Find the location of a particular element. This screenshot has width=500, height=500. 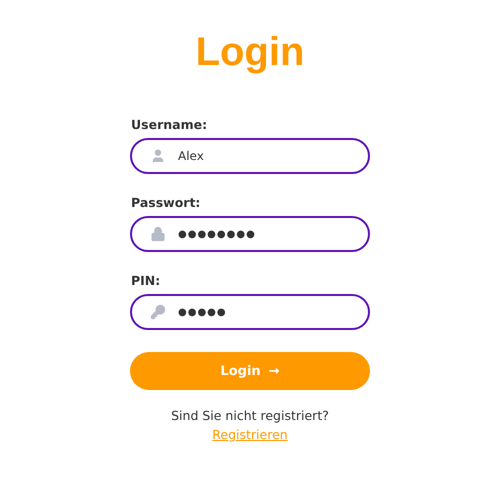

field-value: Alex is located at coordinates (191, 156).